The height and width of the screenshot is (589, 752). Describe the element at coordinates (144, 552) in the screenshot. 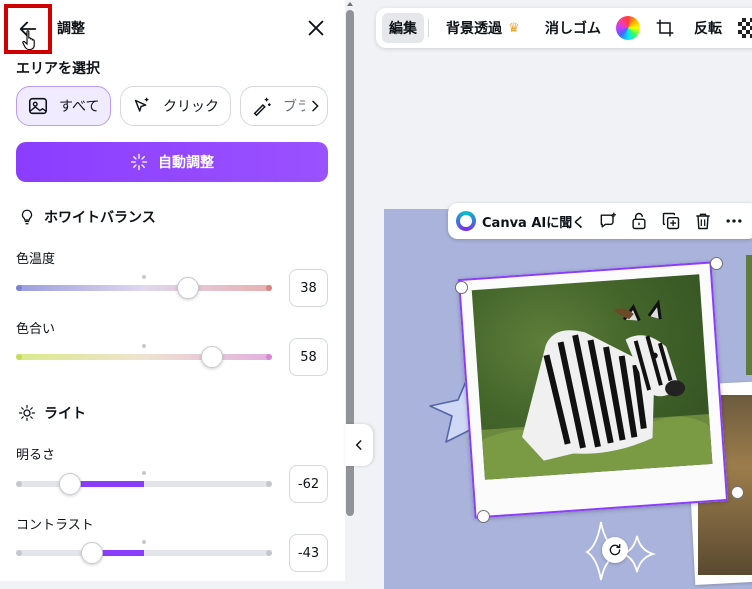

I see `contrast-slider` at that location.